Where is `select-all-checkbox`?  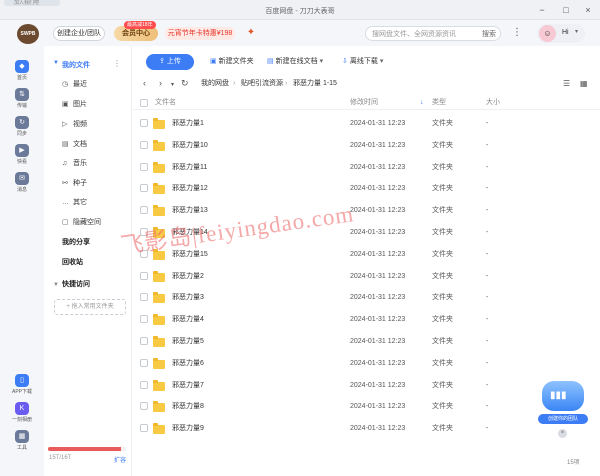 select-all-checkbox is located at coordinates (144, 103).